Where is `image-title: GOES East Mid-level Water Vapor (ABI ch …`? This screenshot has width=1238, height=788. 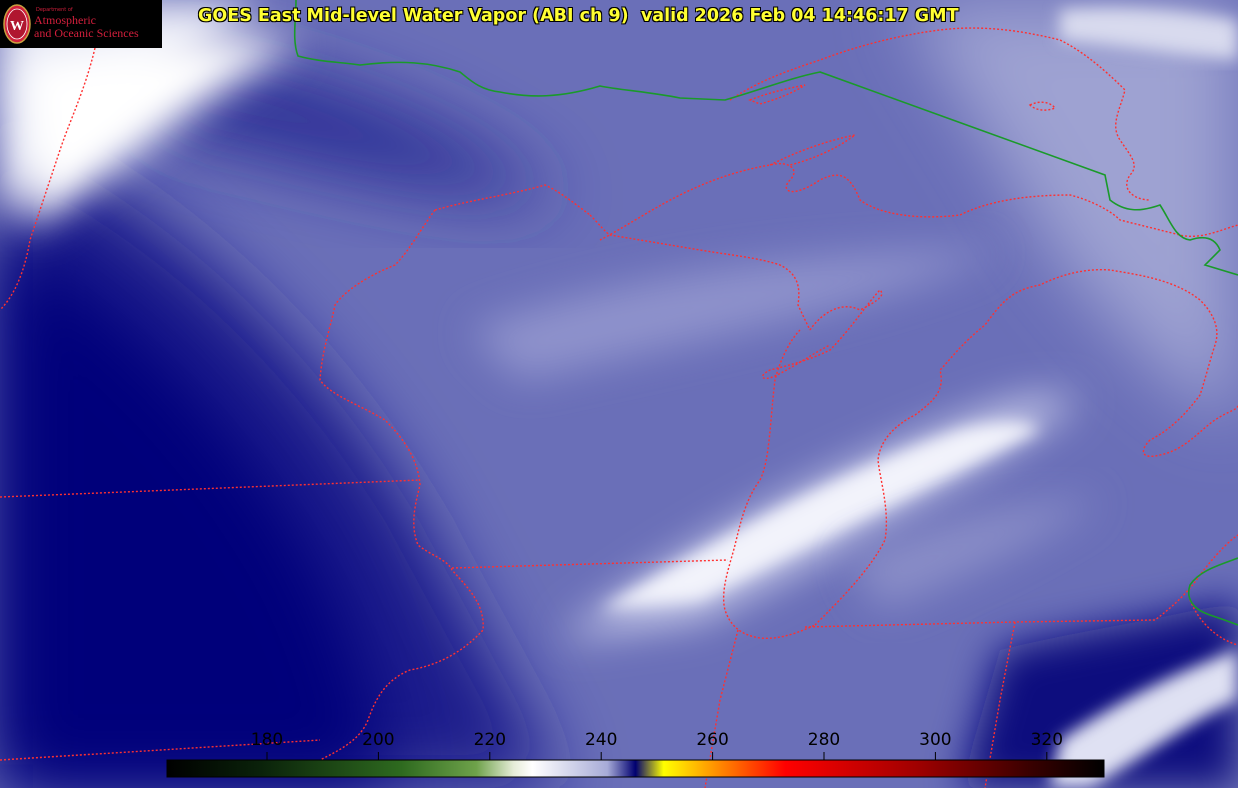 image-title: GOES East Mid-level Water Vapor (ABI ch … is located at coordinates (578, 16).